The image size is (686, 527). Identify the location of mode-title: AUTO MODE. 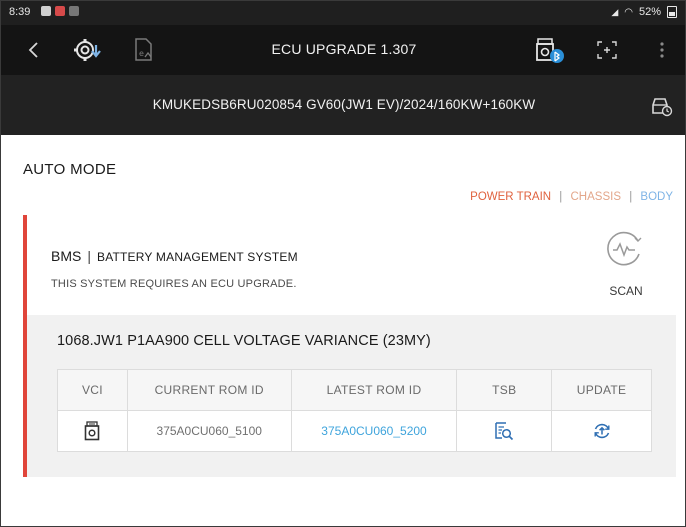
(70, 169).